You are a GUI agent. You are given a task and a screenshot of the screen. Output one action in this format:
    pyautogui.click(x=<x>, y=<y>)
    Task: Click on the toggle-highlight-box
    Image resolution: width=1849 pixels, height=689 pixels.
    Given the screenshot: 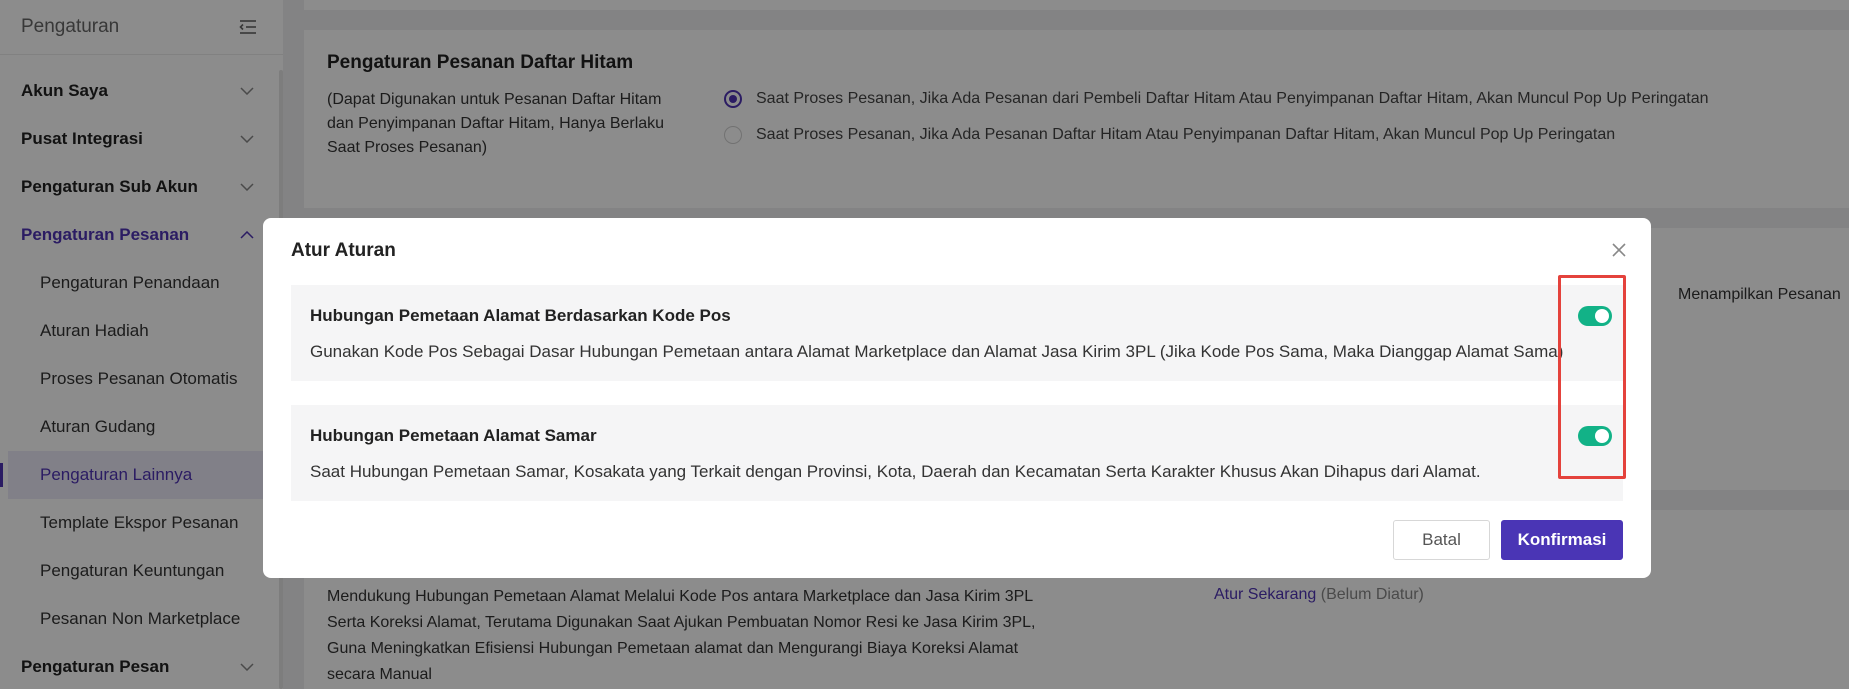 What is the action you would take?
    pyautogui.click(x=1592, y=377)
    